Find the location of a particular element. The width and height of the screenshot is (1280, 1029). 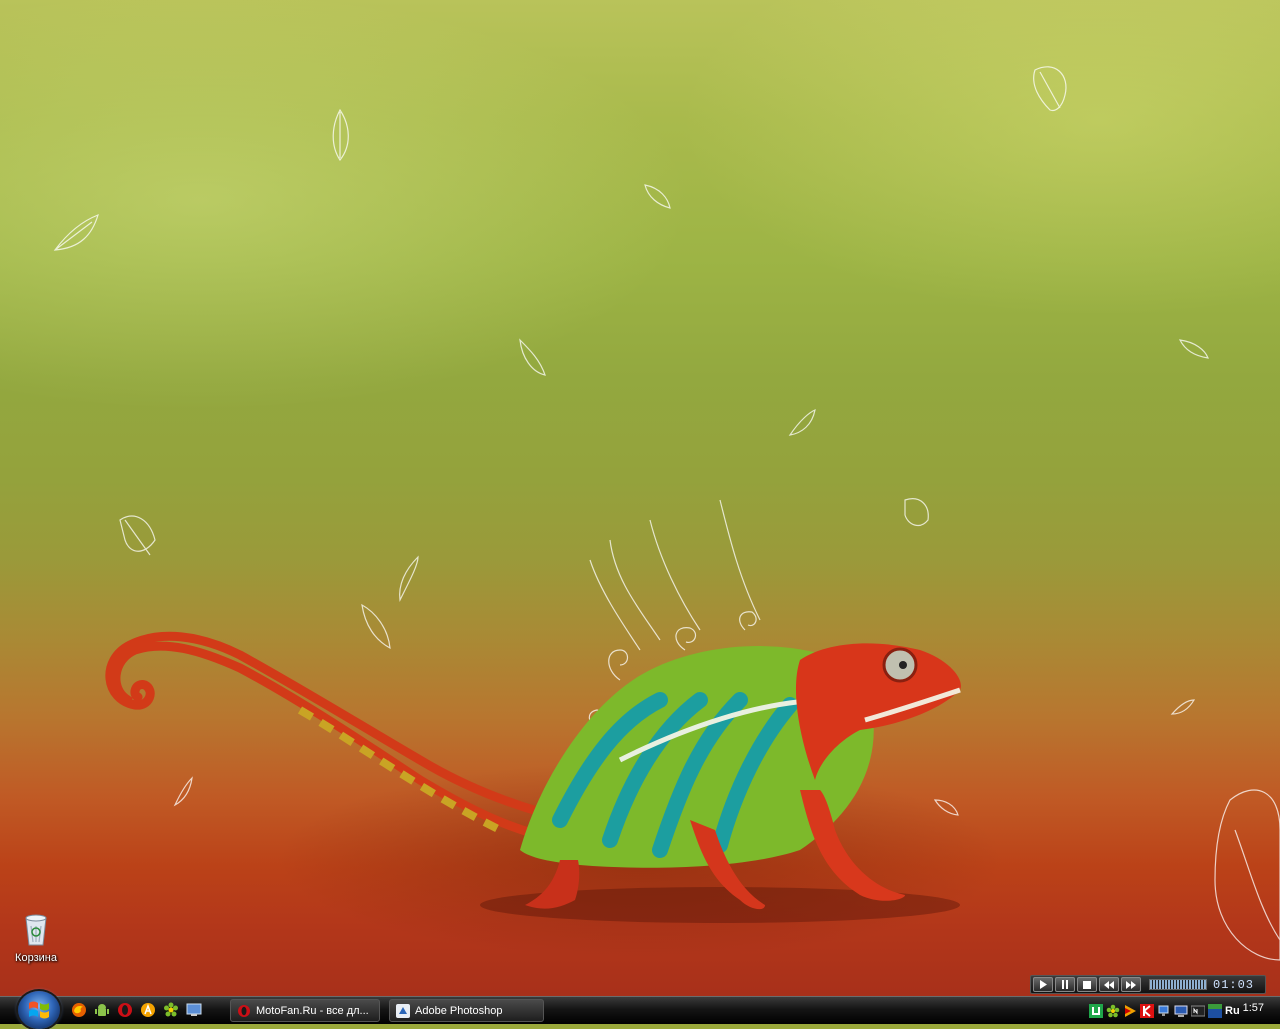

start-button is located at coordinates (39, 1010).